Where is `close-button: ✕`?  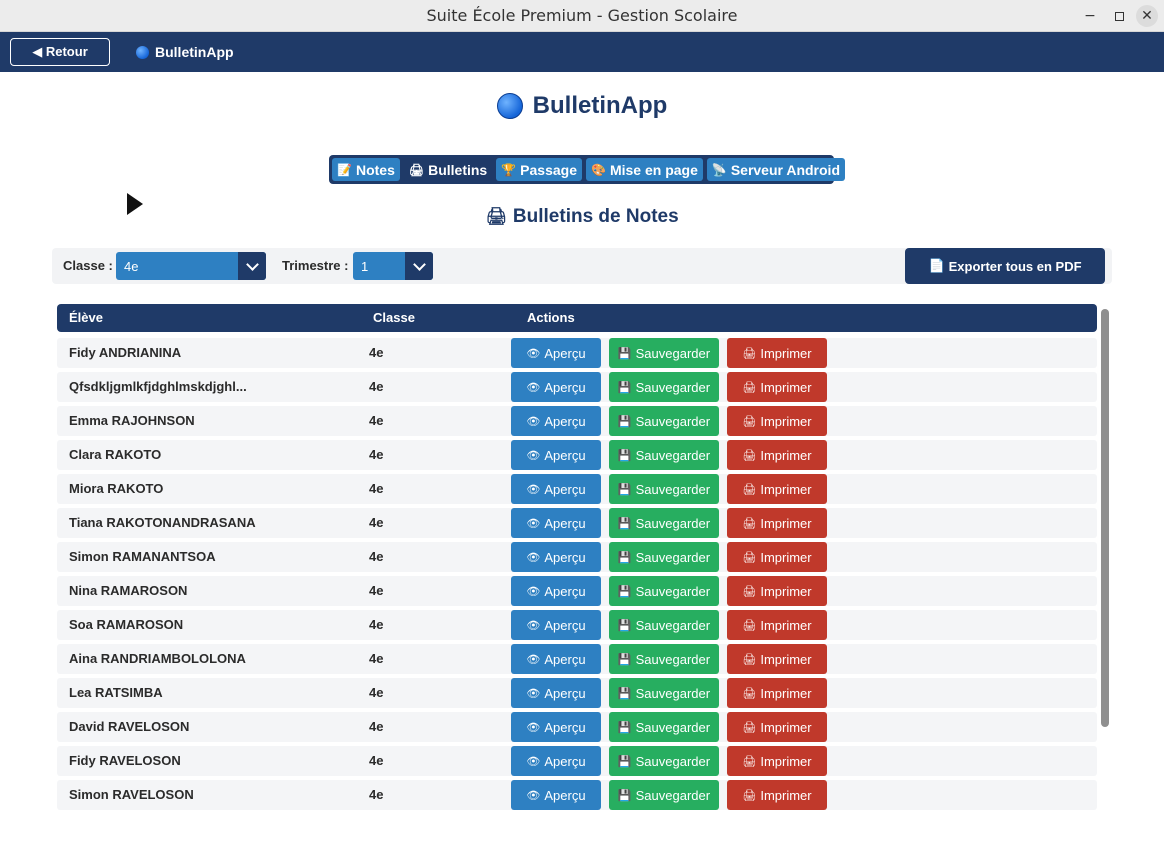
close-button: ✕ is located at coordinates (1147, 16).